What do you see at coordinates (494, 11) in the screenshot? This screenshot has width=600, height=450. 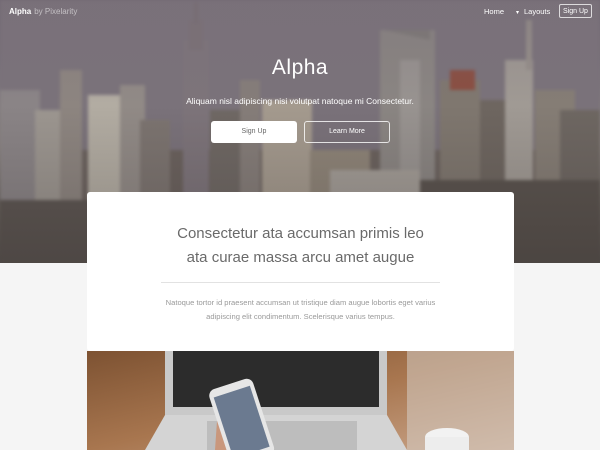 I see `nav-link-home: Home` at bounding box center [494, 11].